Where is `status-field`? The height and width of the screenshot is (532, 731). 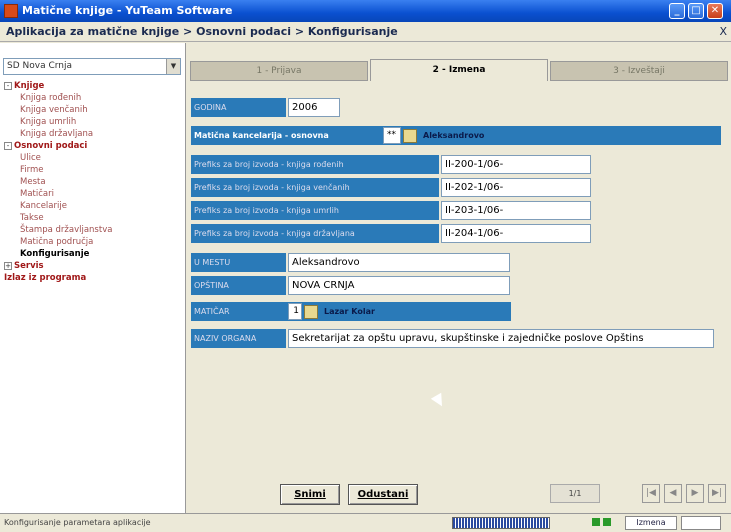 status-field is located at coordinates (701, 523).